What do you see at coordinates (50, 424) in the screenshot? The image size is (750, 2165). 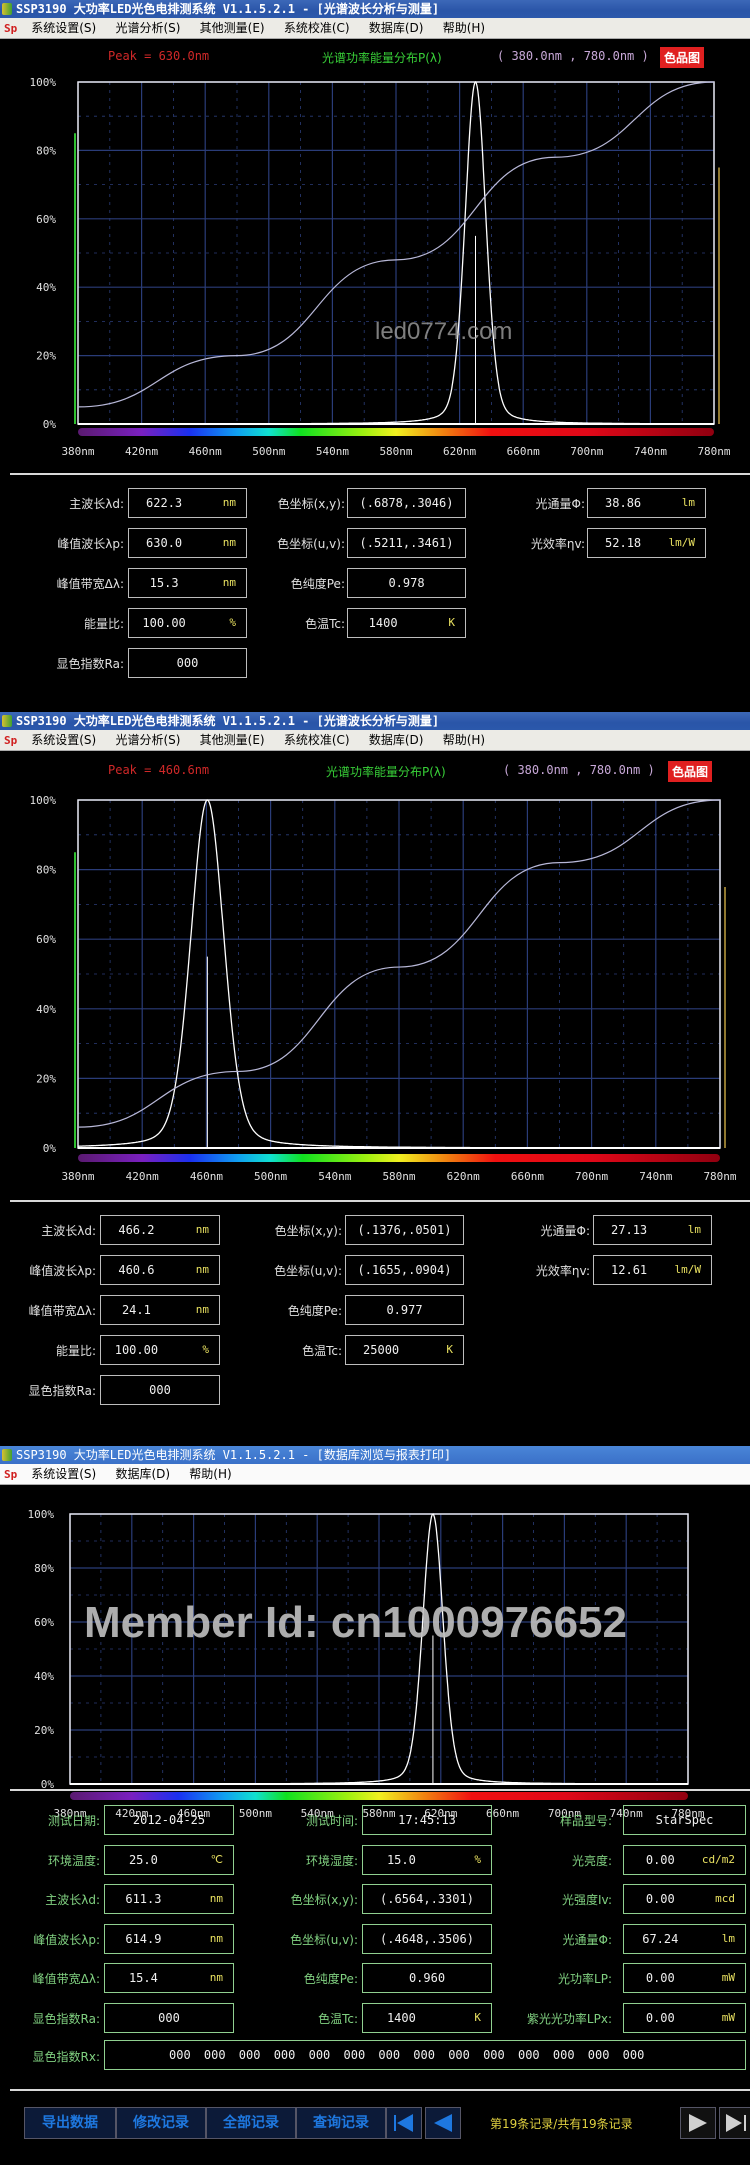 I see `y-tick-label: 0%` at bounding box center [50, 424].